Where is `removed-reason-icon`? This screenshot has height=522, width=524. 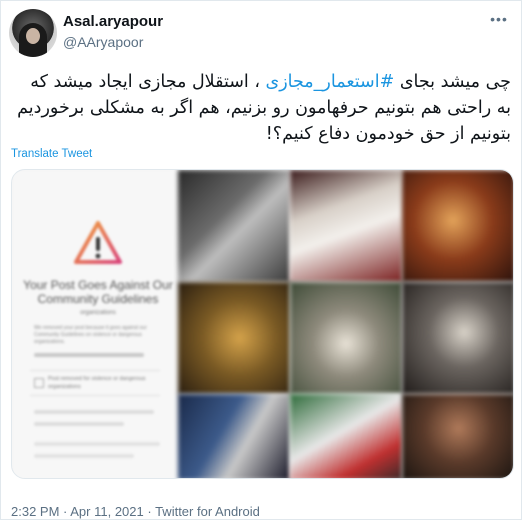
removed-reason-icon is located at coordinates (39, 383).